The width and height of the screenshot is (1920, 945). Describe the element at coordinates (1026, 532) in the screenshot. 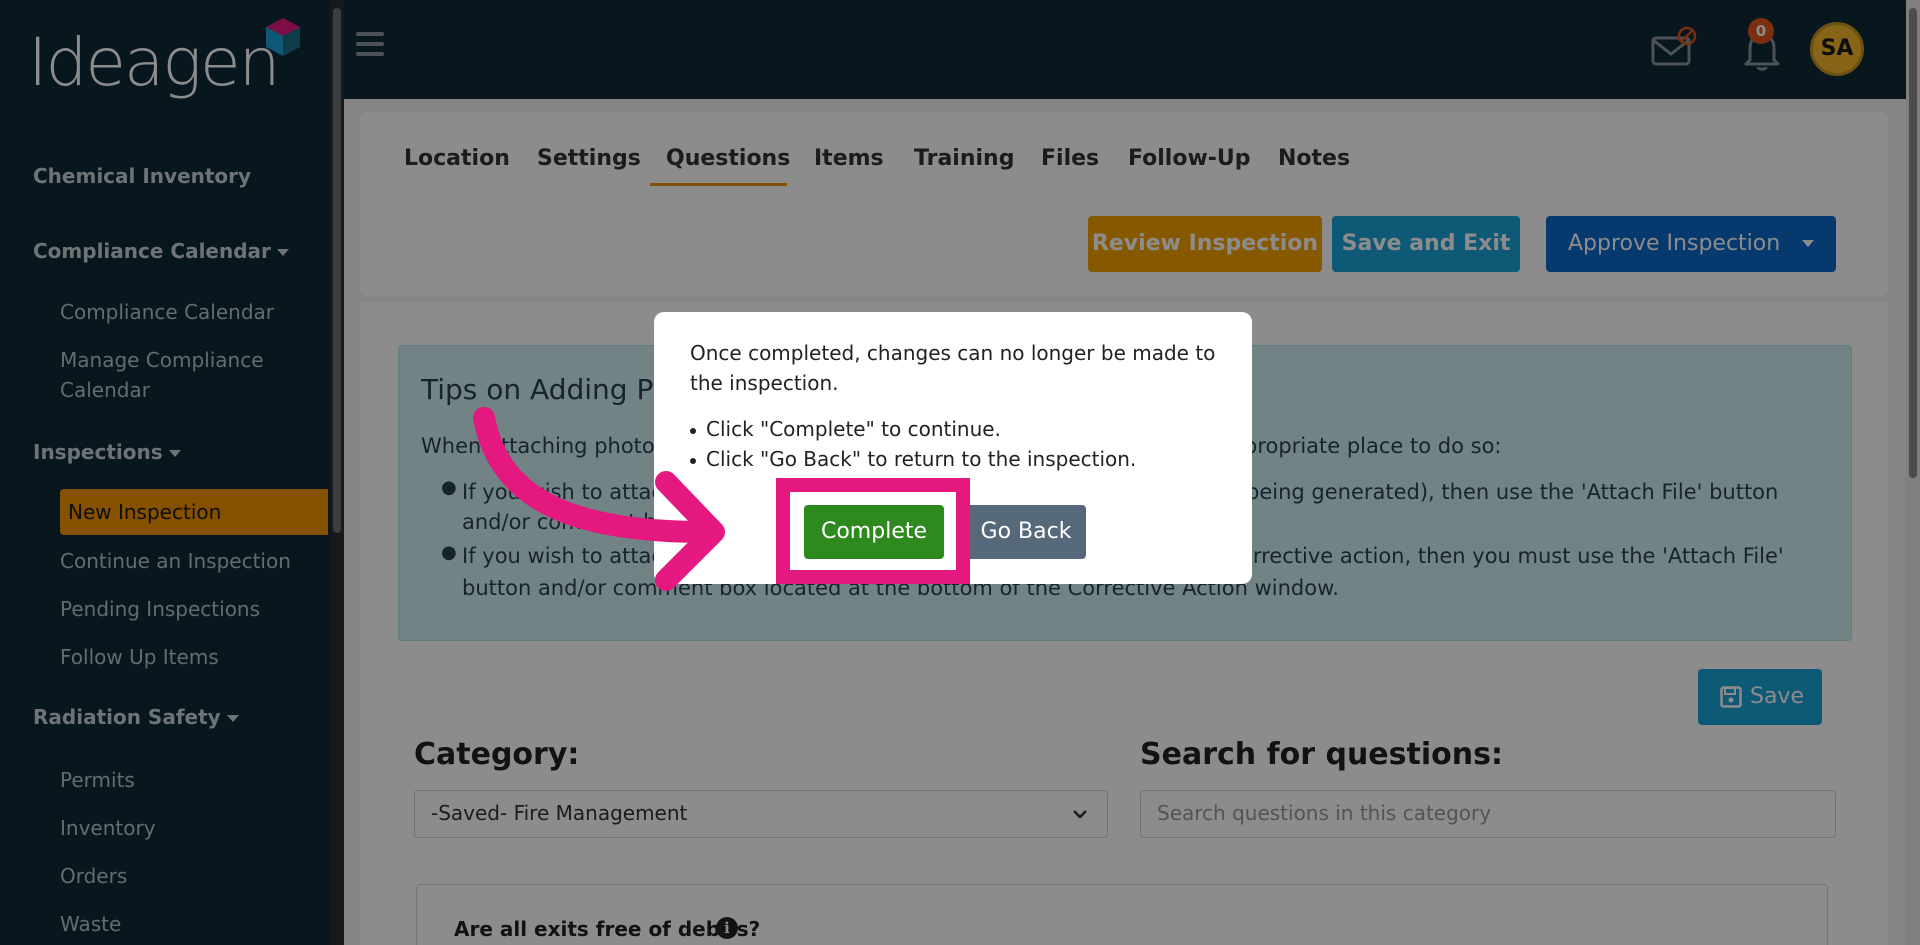

I see `go-back-button: Go Back` at that location.